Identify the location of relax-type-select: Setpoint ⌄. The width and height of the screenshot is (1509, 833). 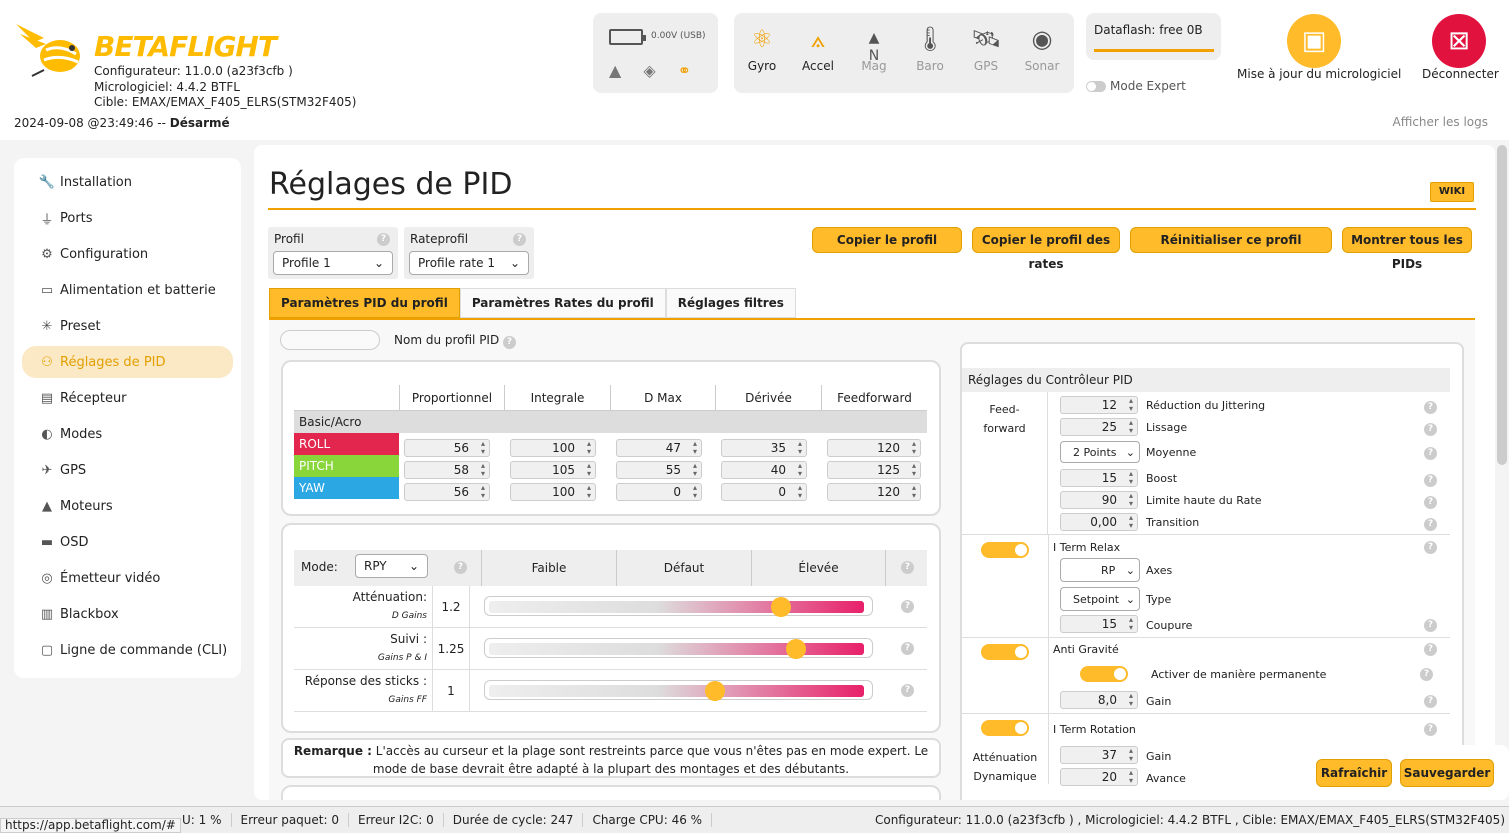
(1100, 599).